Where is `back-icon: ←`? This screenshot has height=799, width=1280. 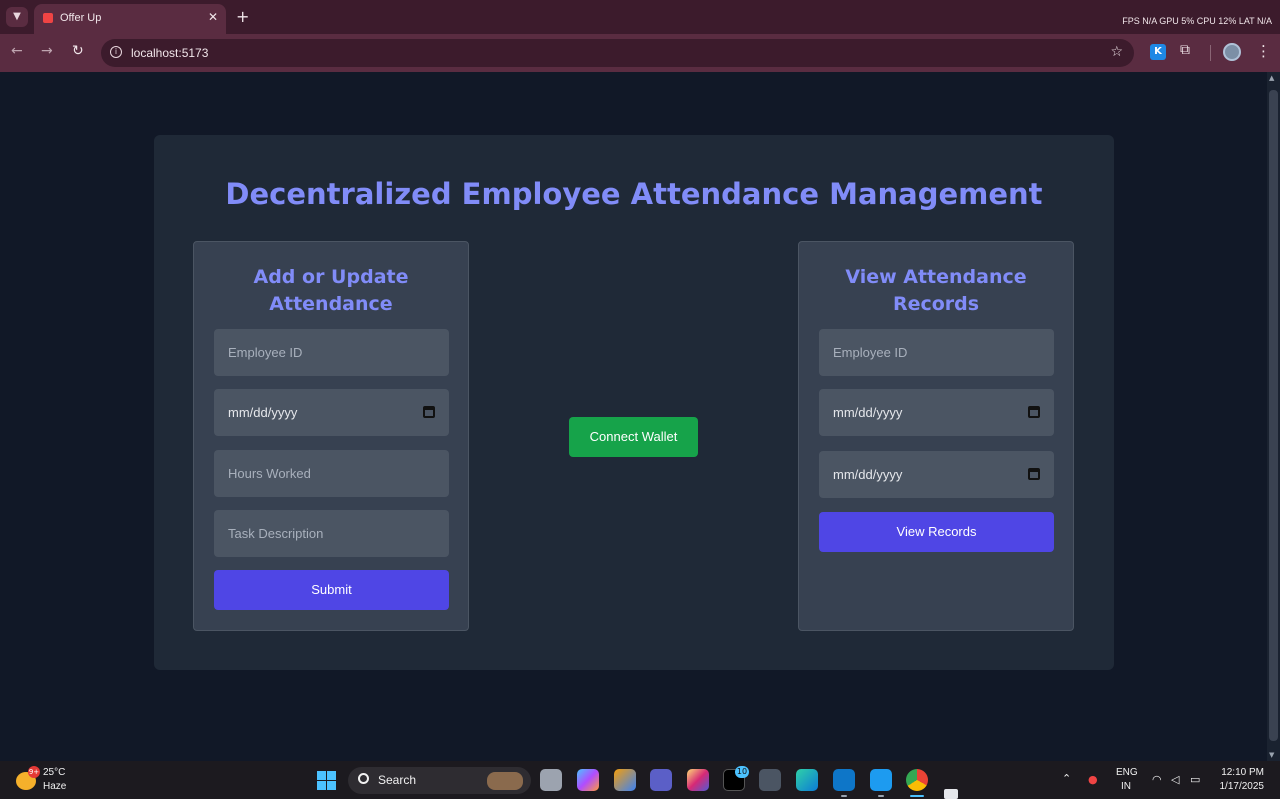 back-icon: ← is located at coordinates (17, 51).